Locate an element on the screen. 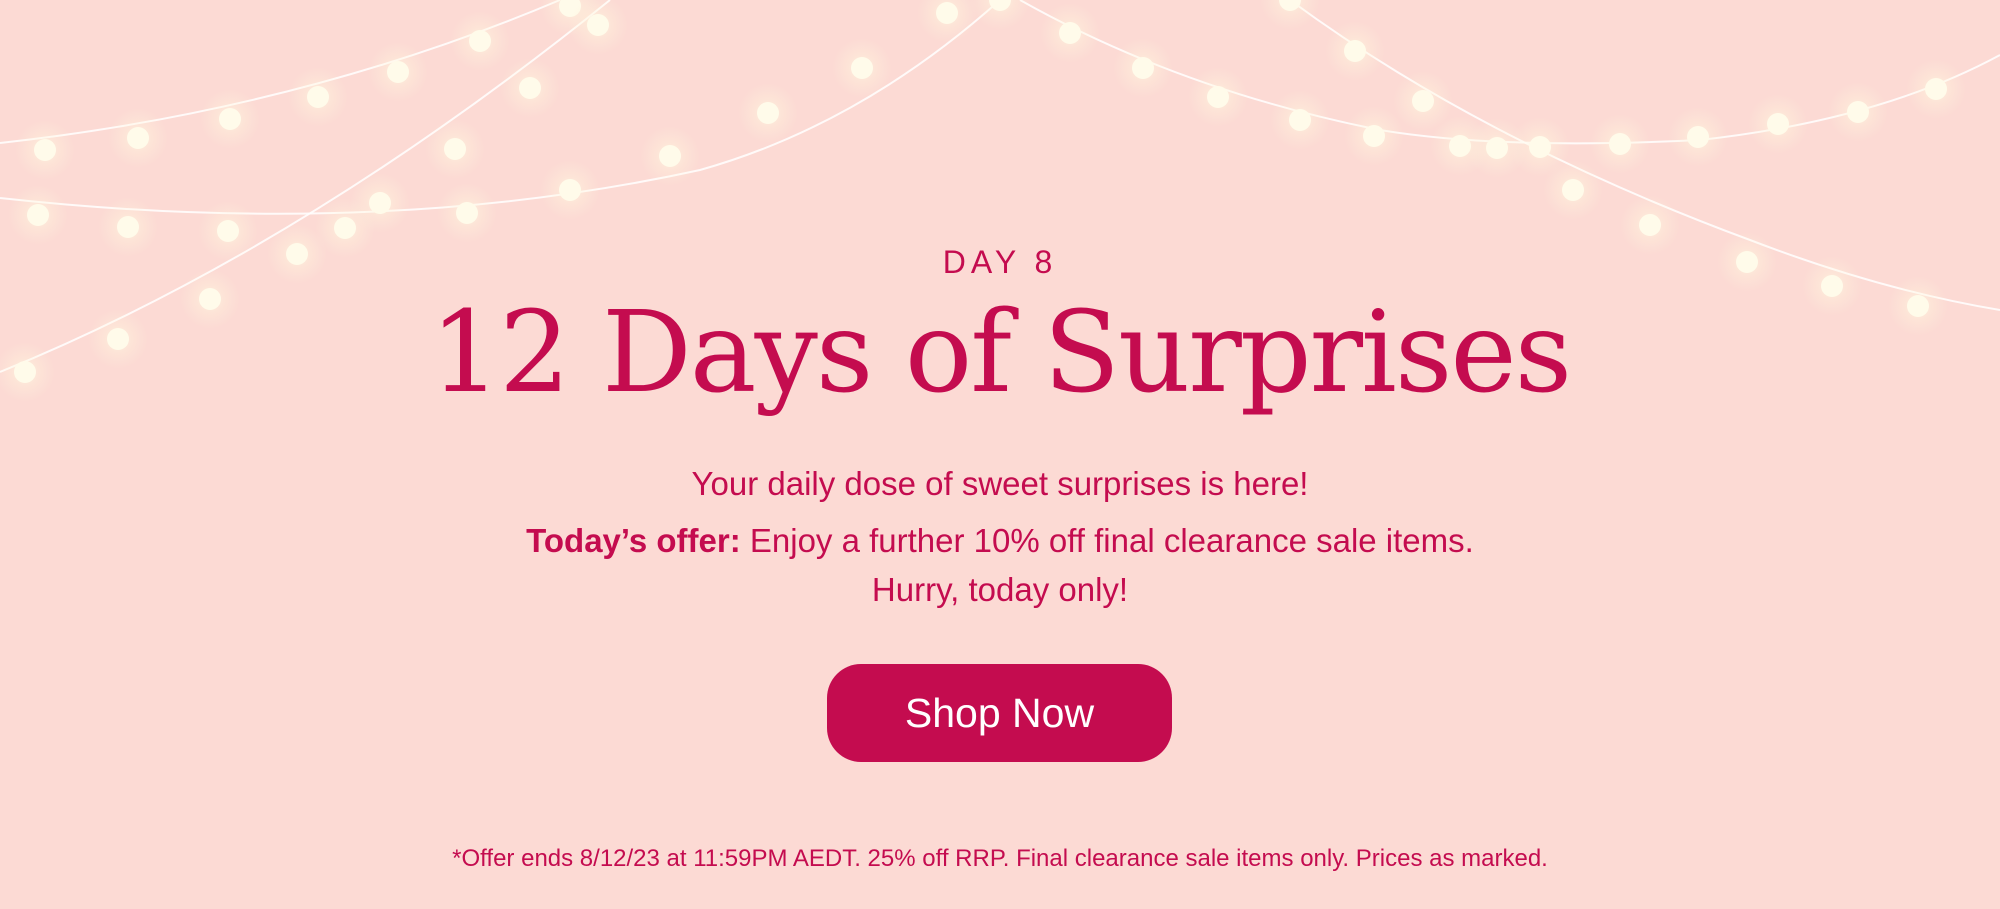  shop-now-button: Shop Now is located at coordinates (999, 713).